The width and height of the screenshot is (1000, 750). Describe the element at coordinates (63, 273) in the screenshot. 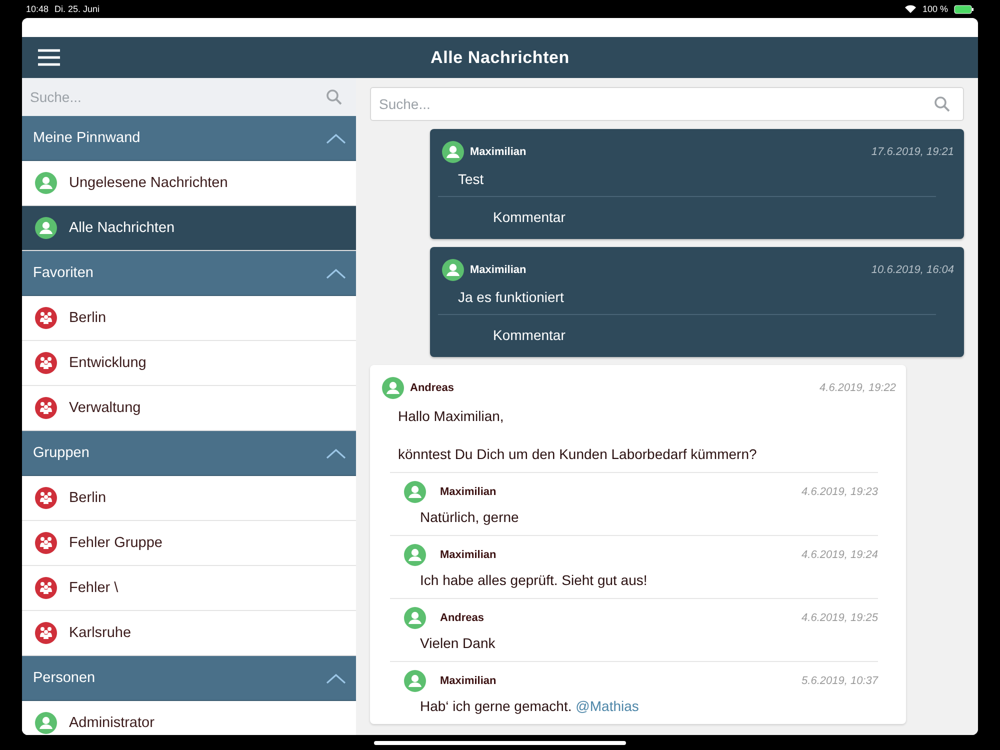

I see `section-title: Favoriten` at that location.